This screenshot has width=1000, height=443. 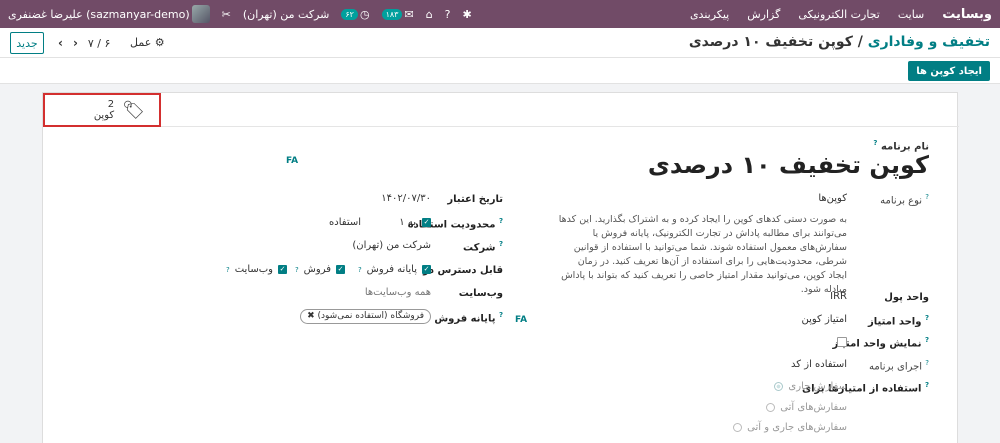 I want to click on action-menu: عمل ⚙, so click(x=147, y=42).